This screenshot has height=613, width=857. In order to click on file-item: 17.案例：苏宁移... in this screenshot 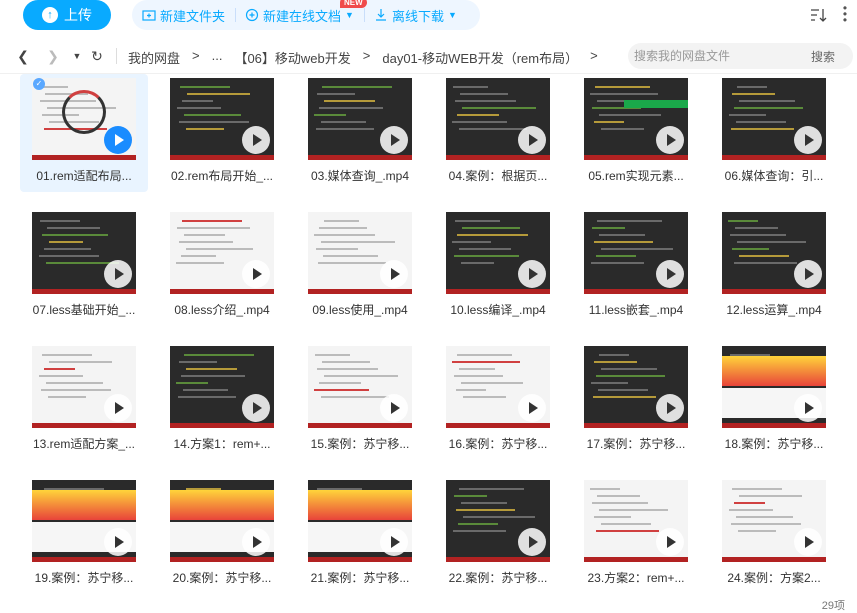, I will do `click(636, 401)`.